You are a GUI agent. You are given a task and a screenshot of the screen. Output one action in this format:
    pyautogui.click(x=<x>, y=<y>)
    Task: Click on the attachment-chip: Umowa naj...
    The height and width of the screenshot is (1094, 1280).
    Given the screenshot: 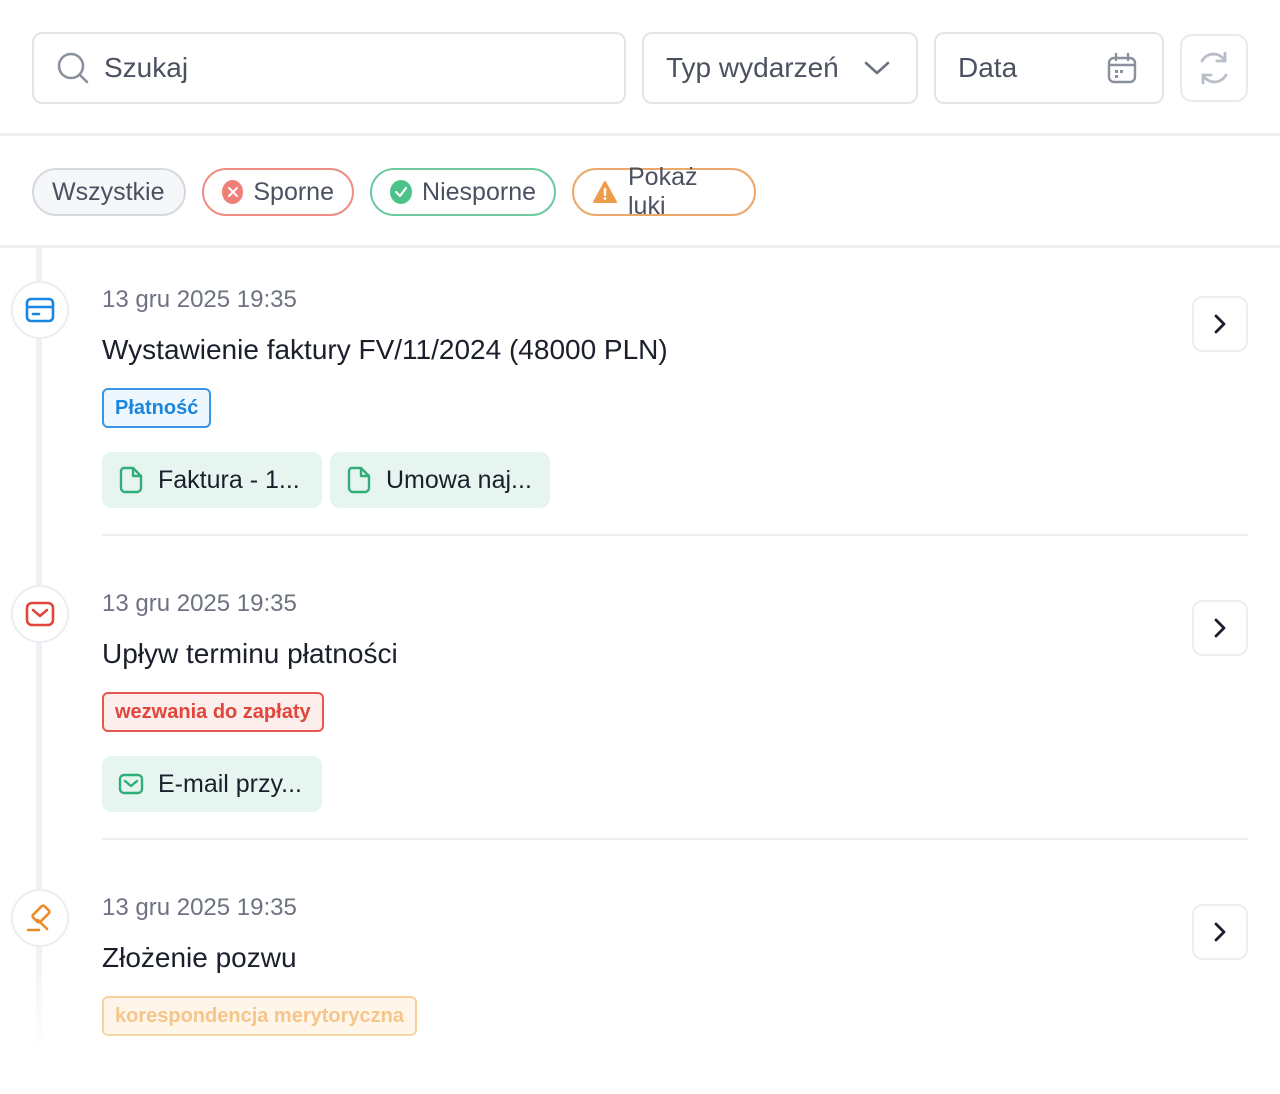 What is the action you would take?
    pyautogui.click(x=440, y=480)
    